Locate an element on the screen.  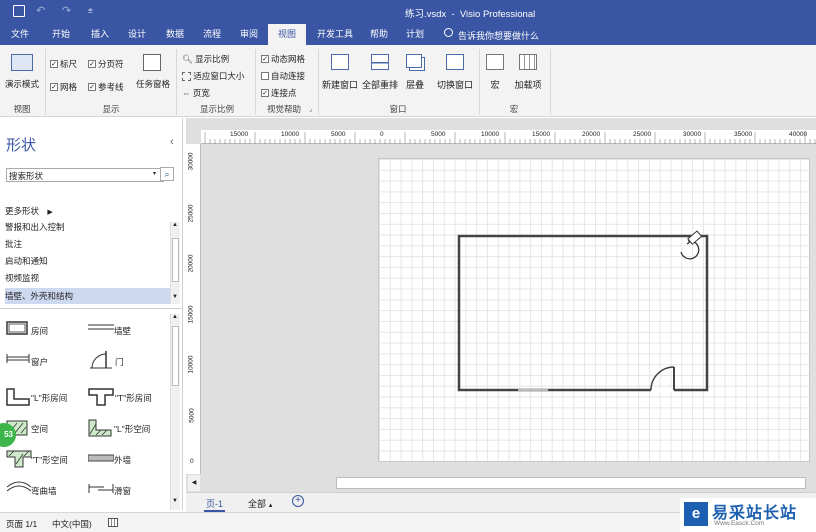
tab-insert: 插入 is located at coordinates (100, 34).